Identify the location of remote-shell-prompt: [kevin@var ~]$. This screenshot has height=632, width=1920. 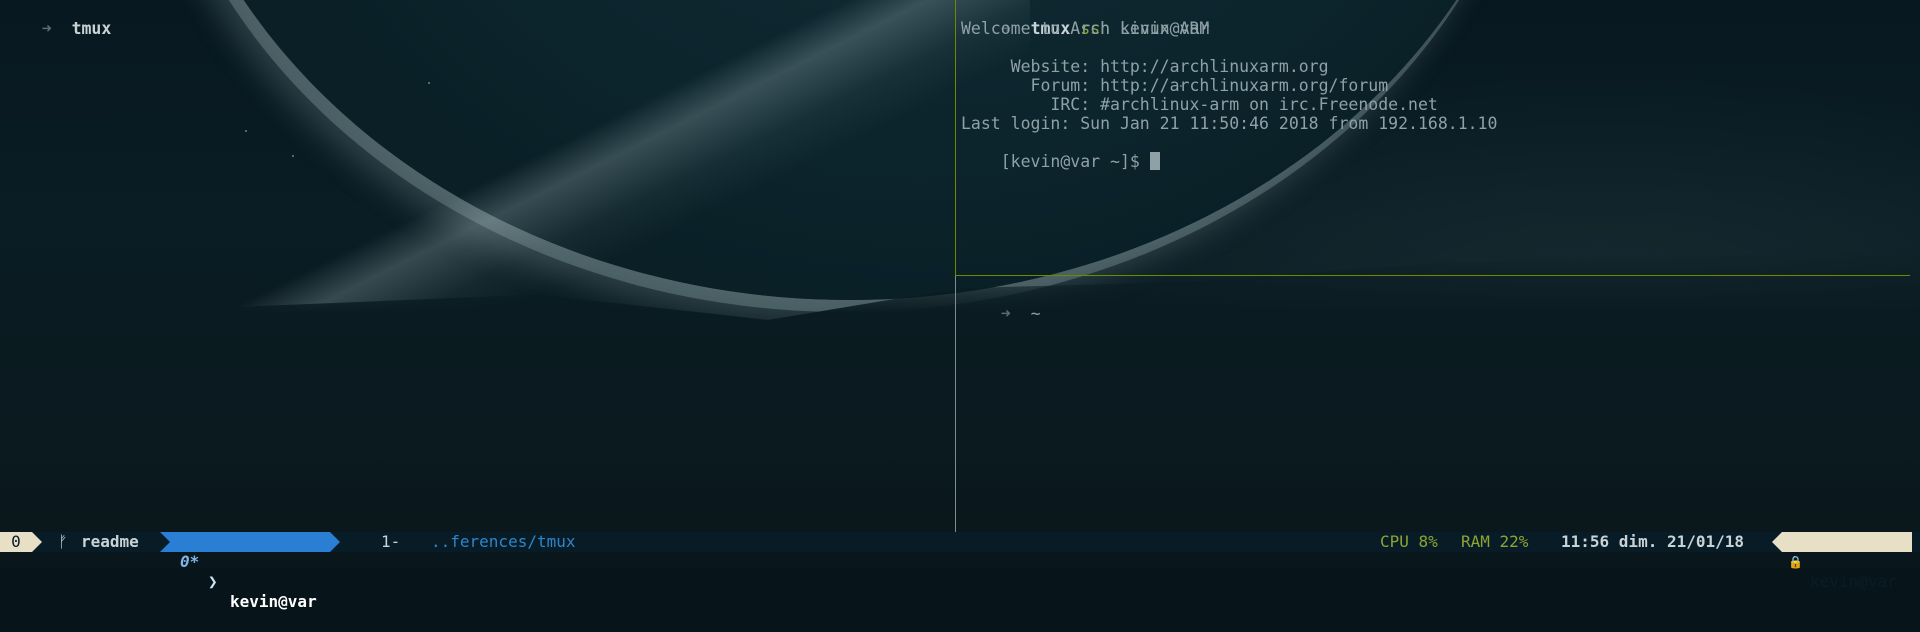
(1075, 161).